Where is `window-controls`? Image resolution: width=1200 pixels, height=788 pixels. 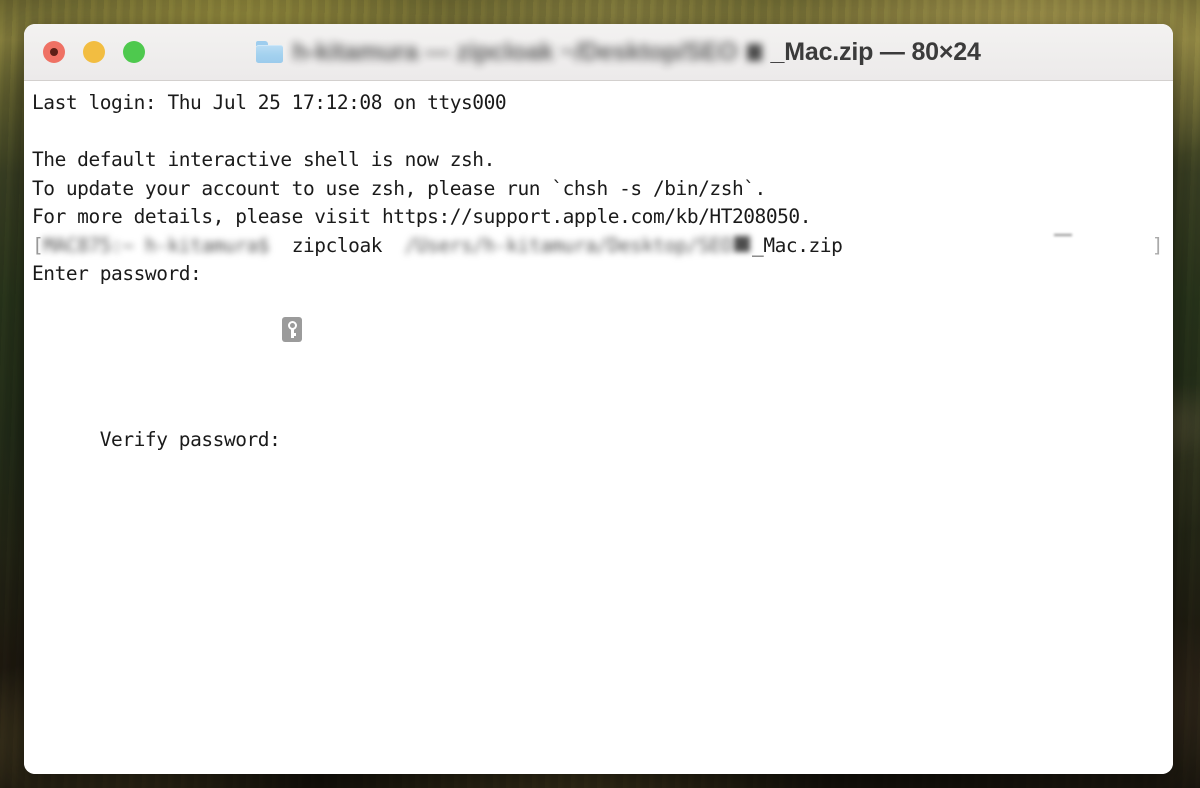
window-controls is located at coordinates (84, 52).